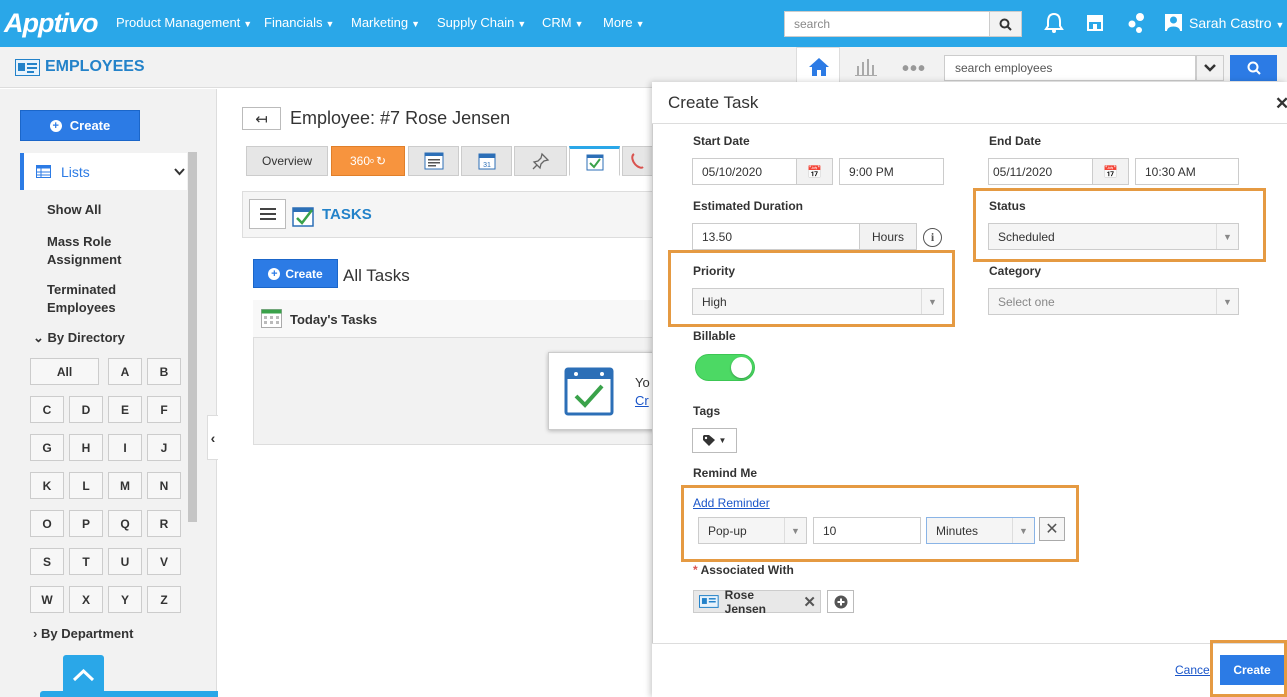 This screenshot has width=1287, height=697. What do you see at coordinates (164, 447) in the screenshot?
I see `directory-letter: J` at bounding box center [164, 447].